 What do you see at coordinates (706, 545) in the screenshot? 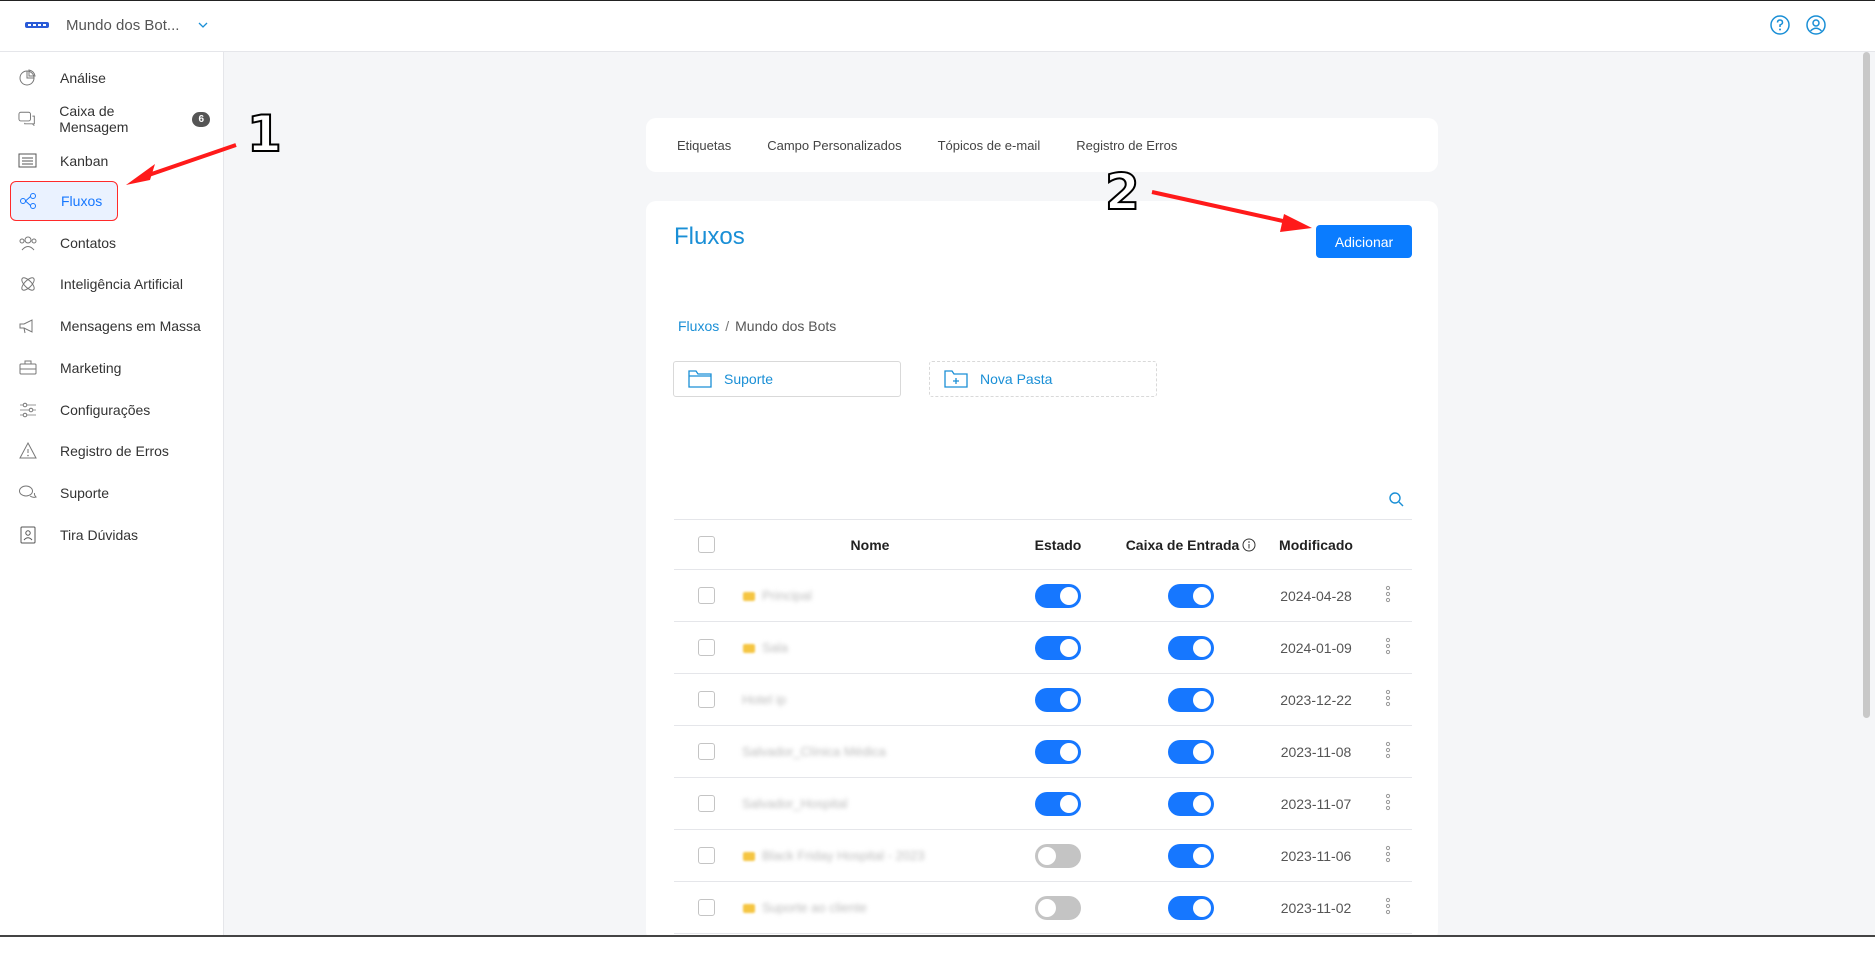
I see `select-all-checkbox` at bounding box center [706, 545].